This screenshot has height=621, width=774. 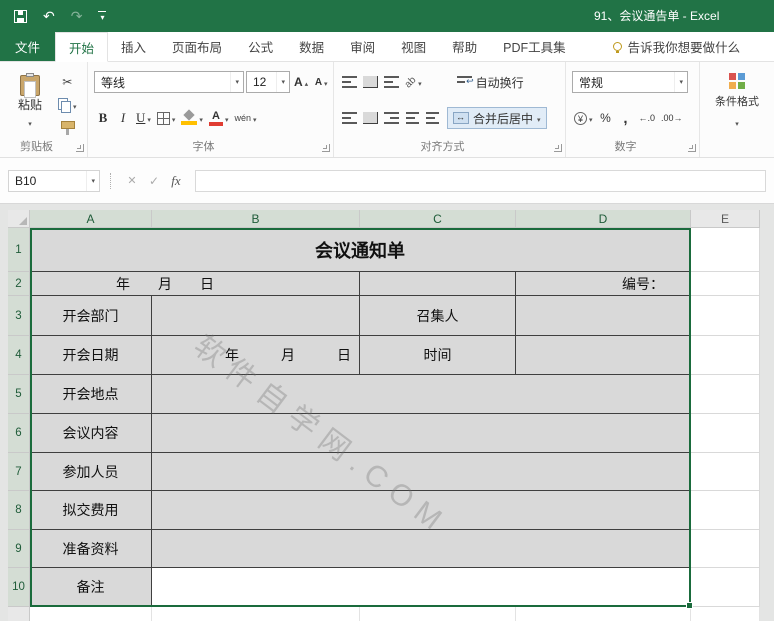 What do you see at coordinates (321, 82) in the screenshot?
I see `shrink-font-button: A` at bounding box center [321, 82].